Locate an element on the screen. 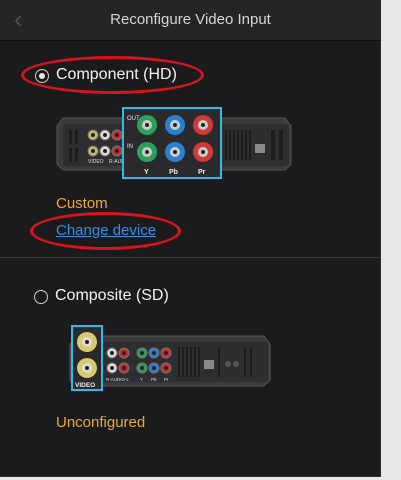 The height and width of the screenshot is (480, 401). composite-status: Unconfigured is located at coordinates (101, 422).